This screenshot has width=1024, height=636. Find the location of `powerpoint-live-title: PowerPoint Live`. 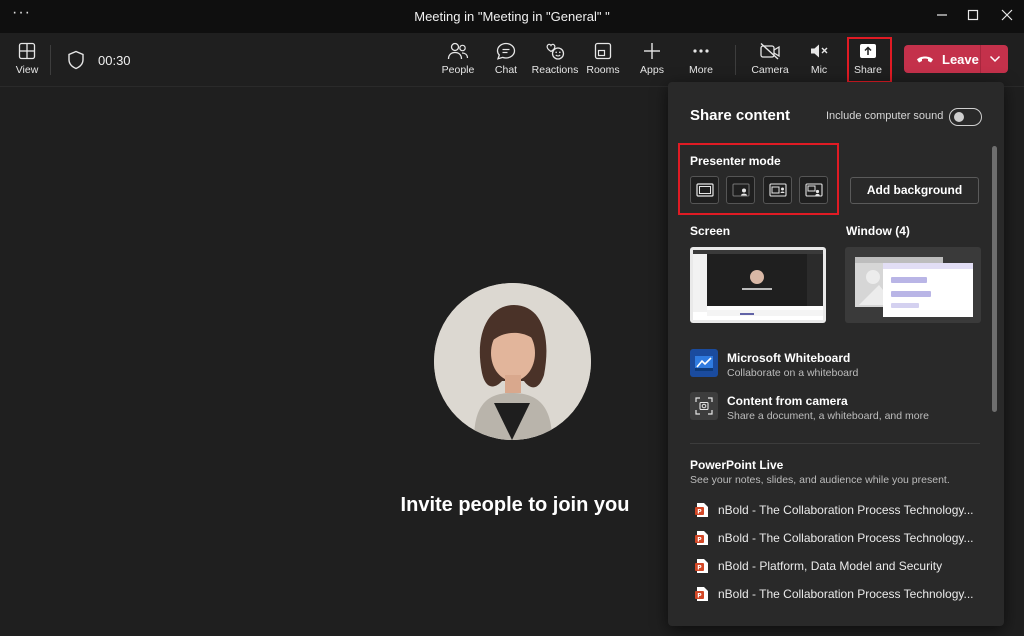

powerpoint-live-title: PowerPoint Live is located at coordinates (737, 465).